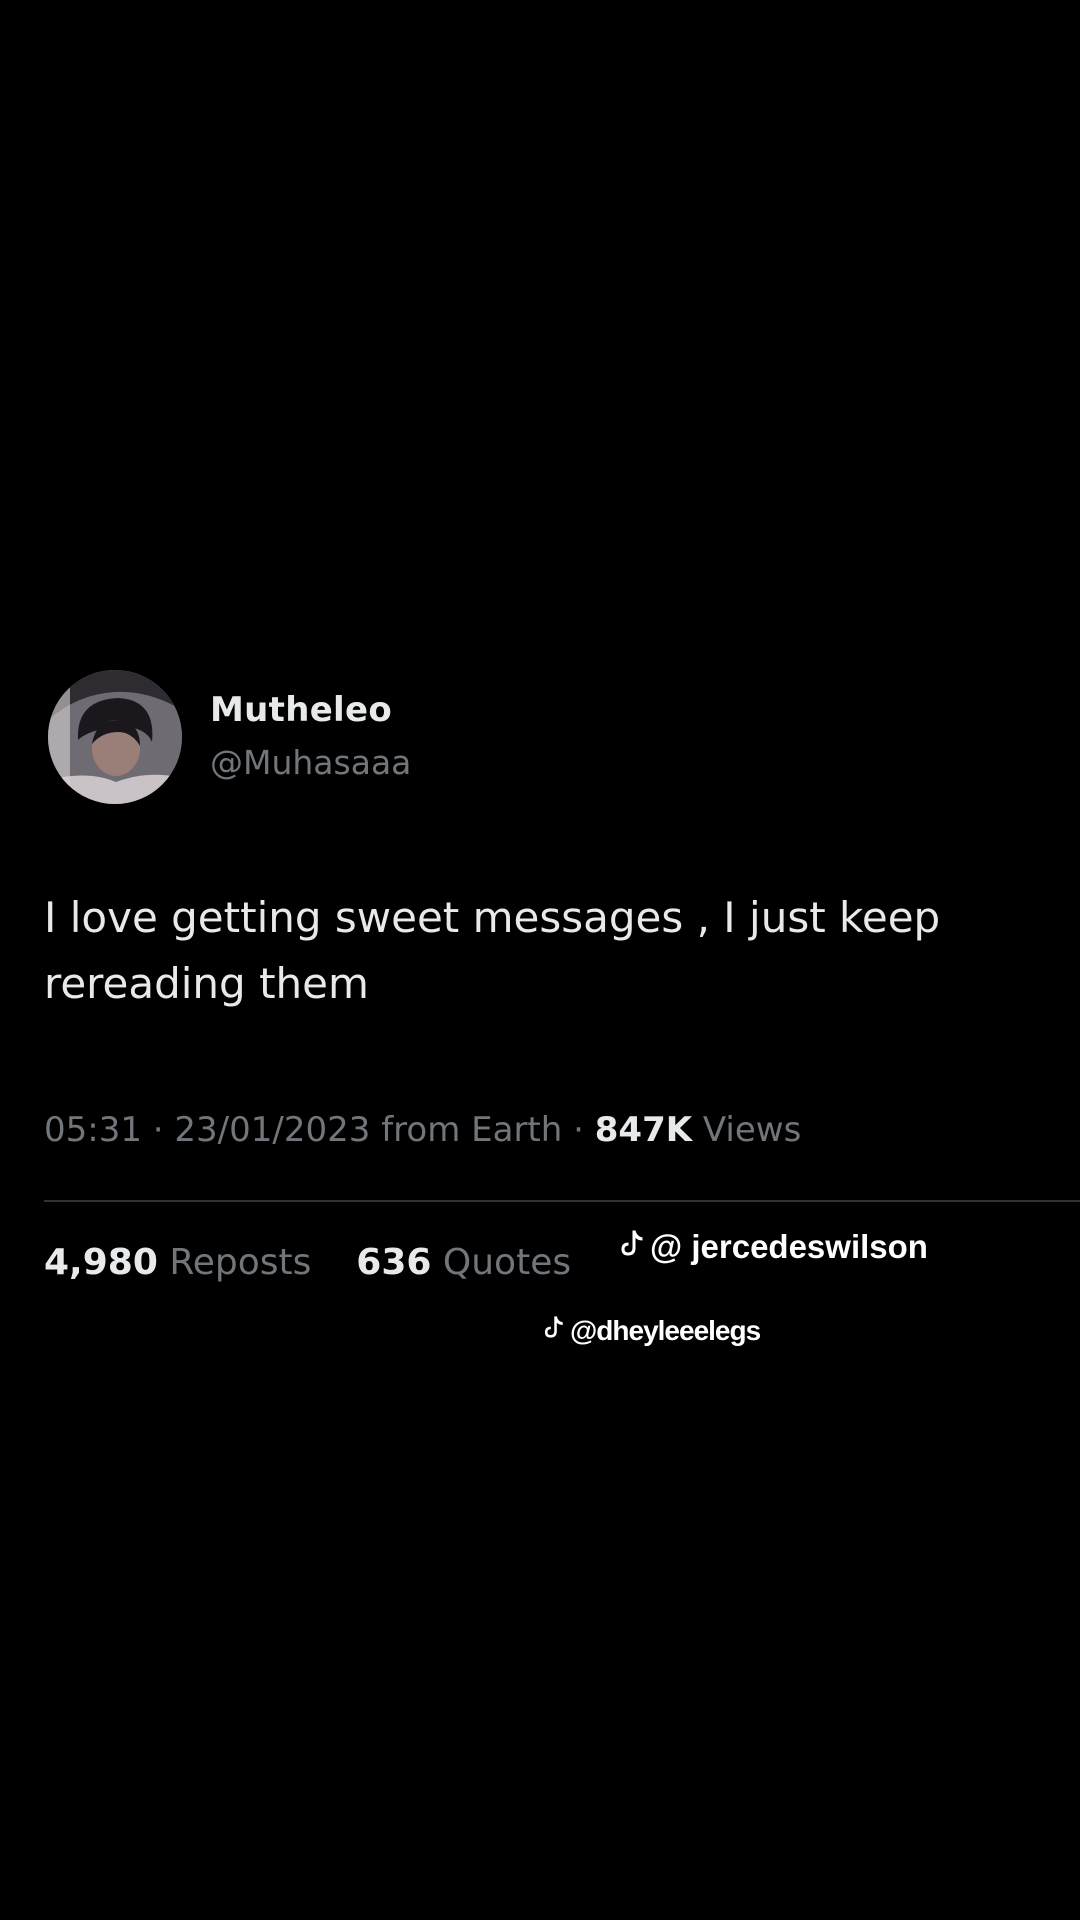 Image resolution: width=1080 pixels, height=1920 pixels. I want to click on avatar, so click(115, 737).